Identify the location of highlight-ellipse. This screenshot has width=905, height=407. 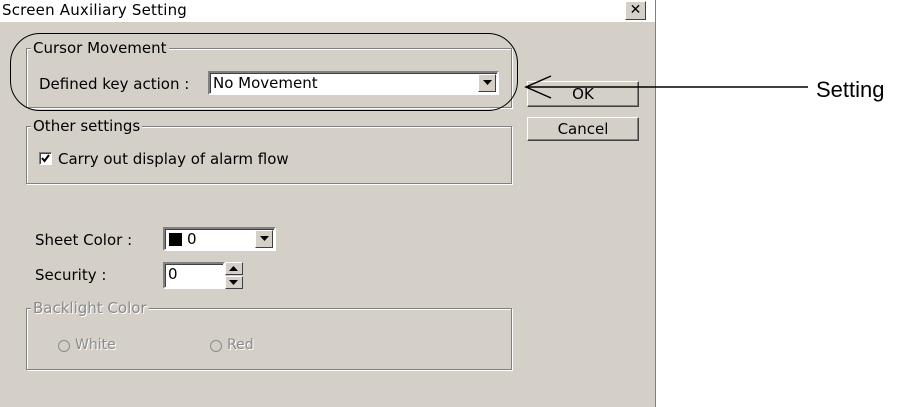
(264, 72).